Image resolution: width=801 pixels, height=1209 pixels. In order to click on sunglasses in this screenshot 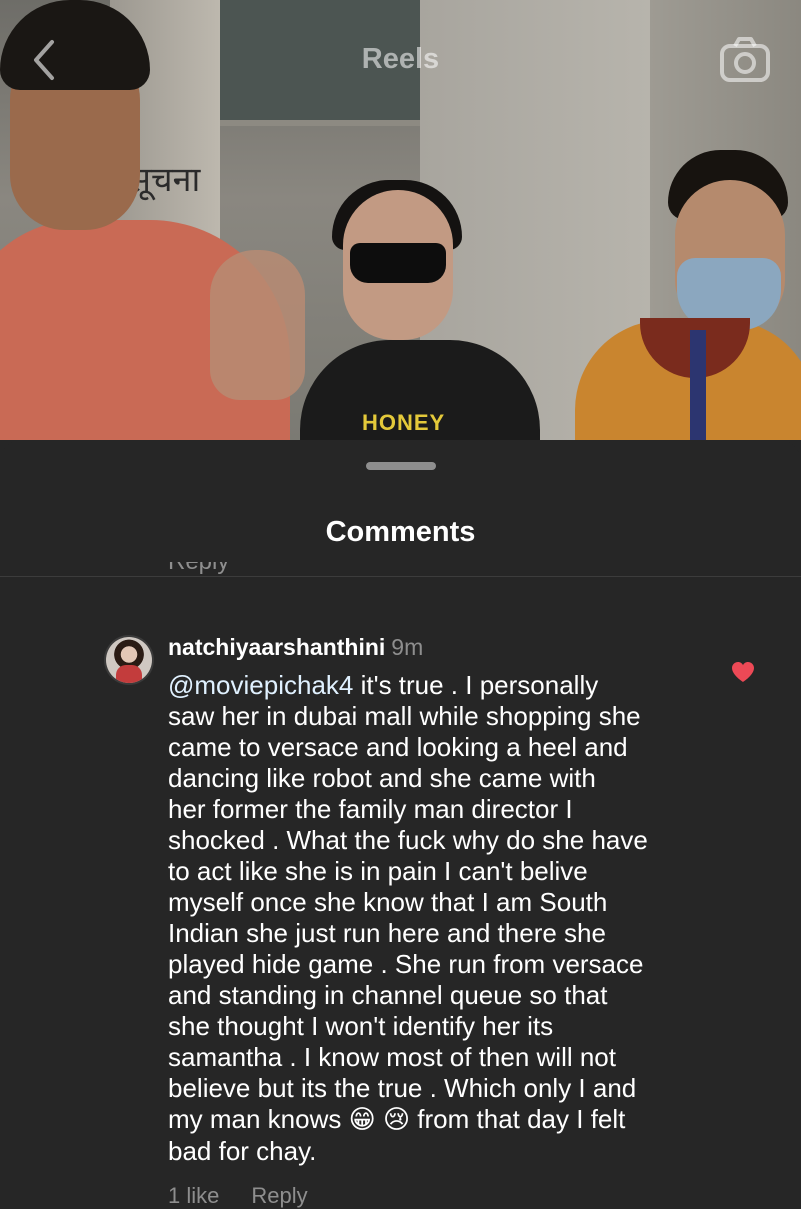, I will do `click(398, 263)`.